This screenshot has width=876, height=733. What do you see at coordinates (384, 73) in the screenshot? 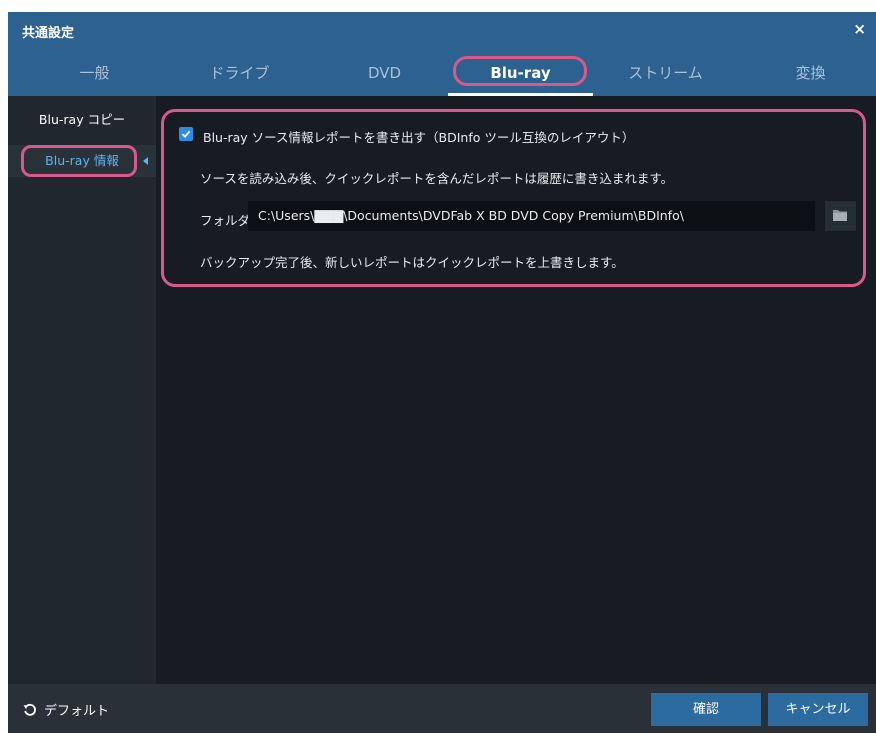
I see `tab-dvd: DVD` at bounding box center [384, 73].